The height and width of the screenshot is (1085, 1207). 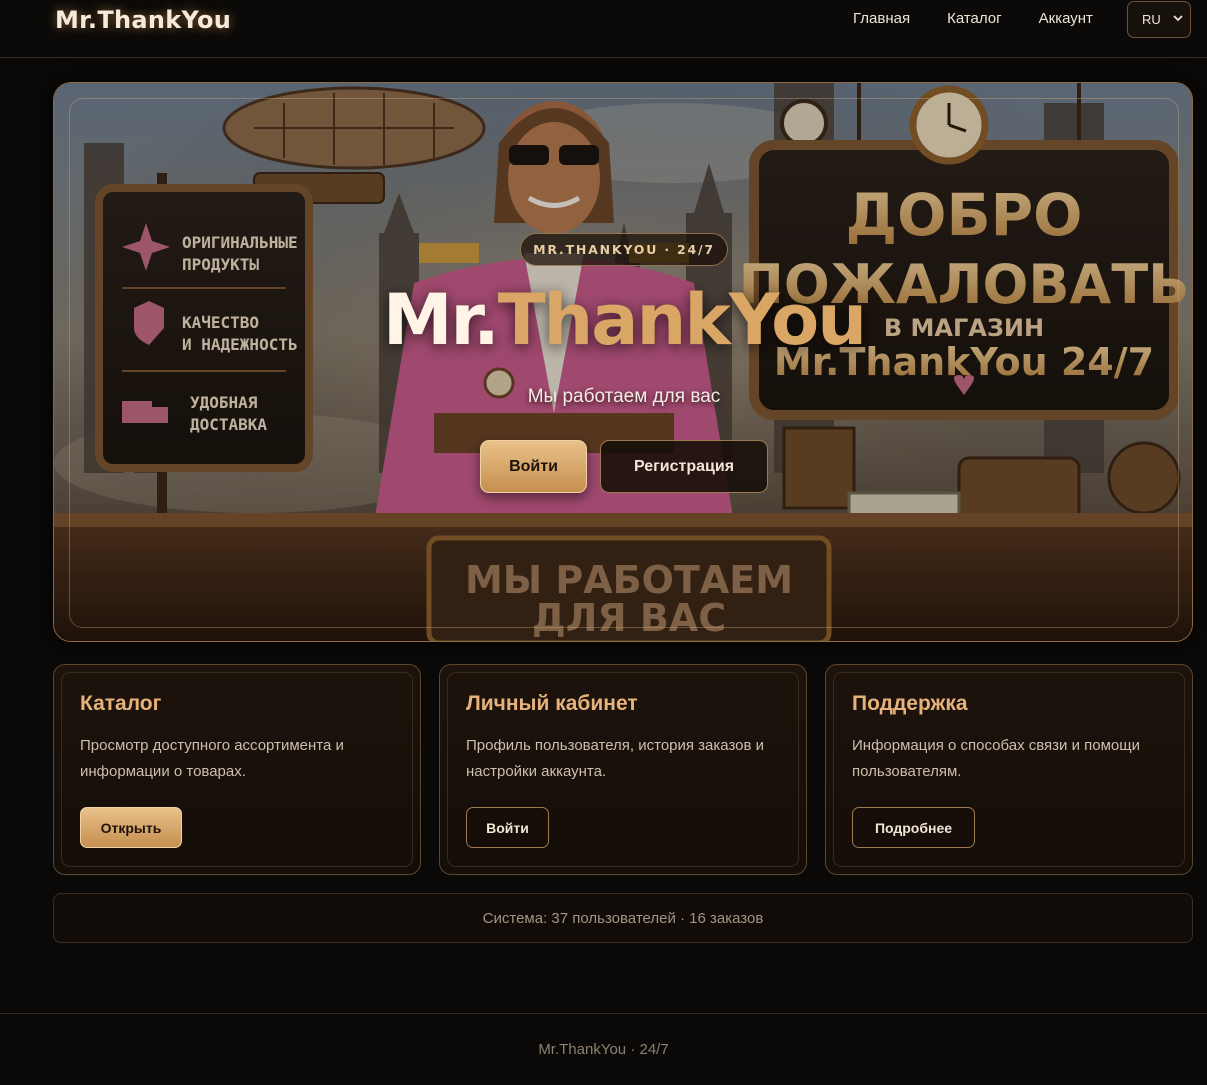 I want to click on main-nav: Главная Каталог Аккаунт, so click(x=973, y=18).